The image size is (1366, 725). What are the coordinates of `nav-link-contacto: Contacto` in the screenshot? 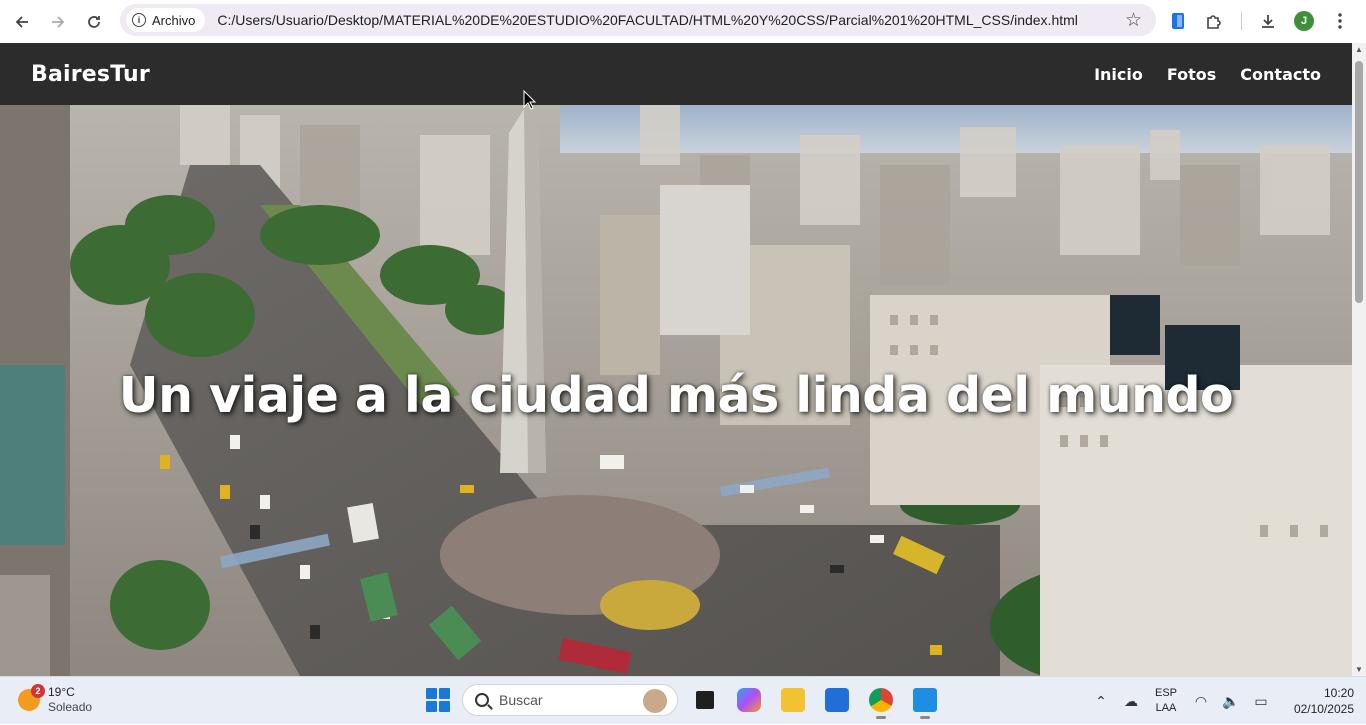 It's located at (1280, 74).